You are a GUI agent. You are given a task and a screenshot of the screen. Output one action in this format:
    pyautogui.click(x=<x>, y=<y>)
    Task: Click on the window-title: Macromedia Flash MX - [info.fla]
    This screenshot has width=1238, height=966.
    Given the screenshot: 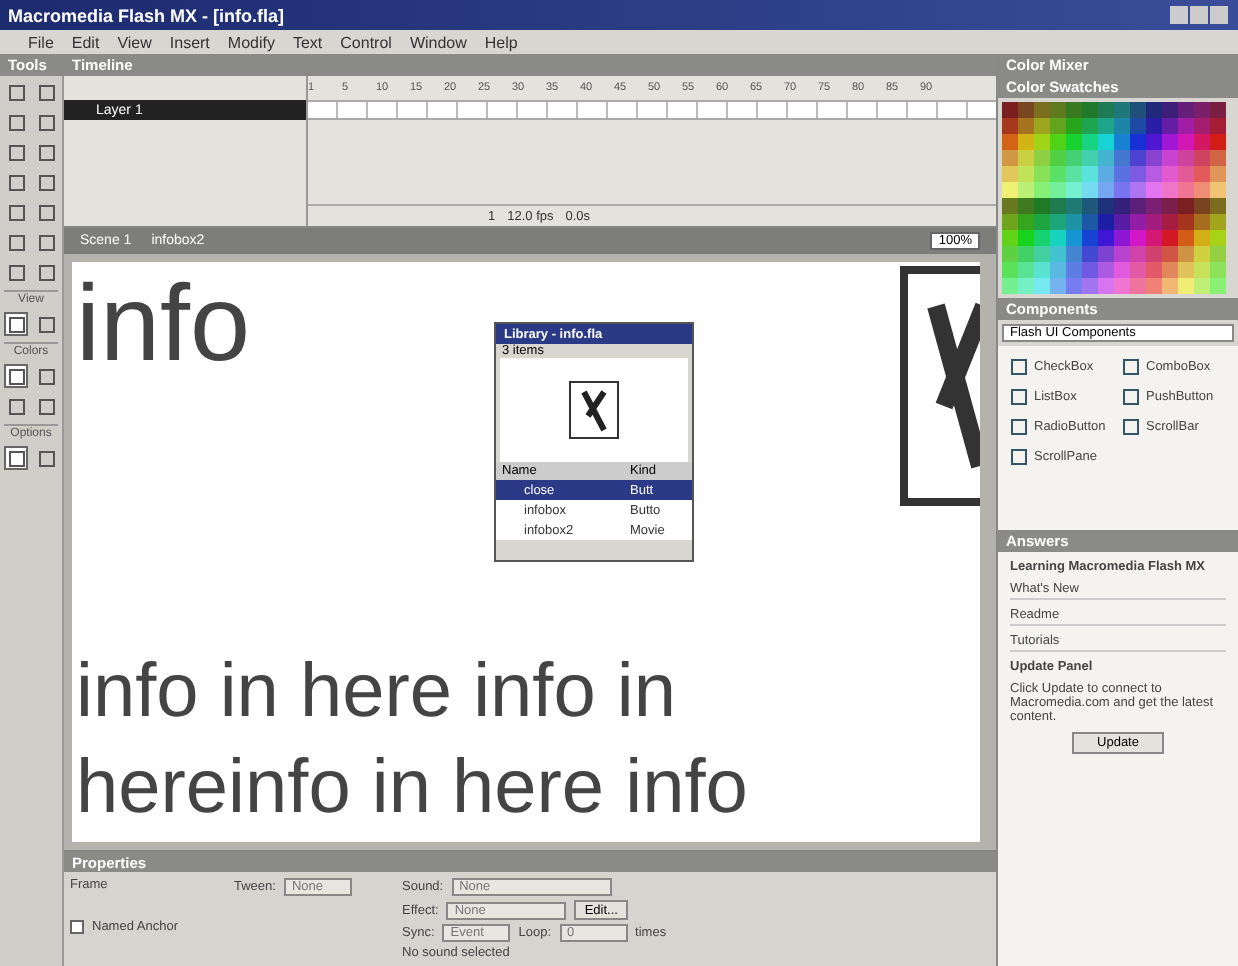 What is the action you would take?
    pyautogui.click(x=146, y=15)
    